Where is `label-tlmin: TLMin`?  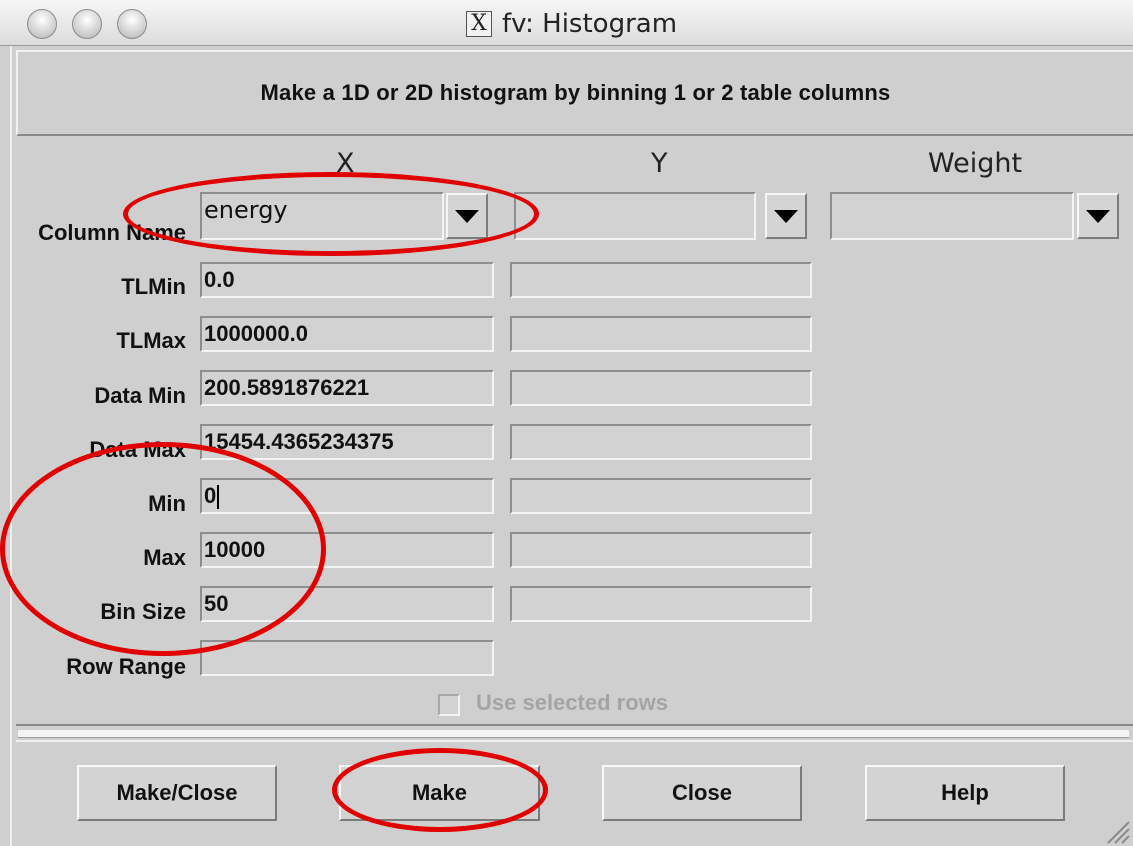 label-tlmin: TLMin is located at coordinates (153, 286).